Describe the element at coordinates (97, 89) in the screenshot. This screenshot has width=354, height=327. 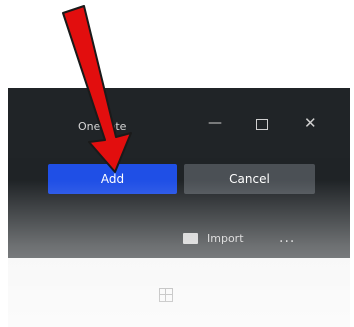
I see `red-arrow-icon` at that location.